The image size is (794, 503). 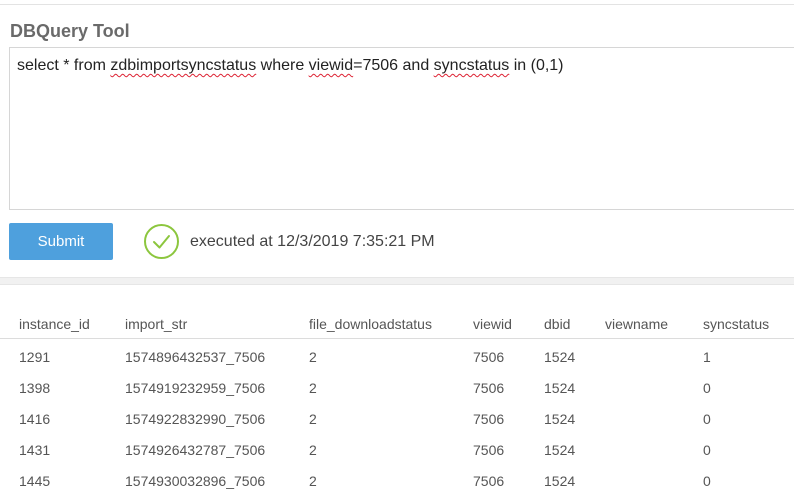 I want to click on section-divider, so click(x=397, y=281).